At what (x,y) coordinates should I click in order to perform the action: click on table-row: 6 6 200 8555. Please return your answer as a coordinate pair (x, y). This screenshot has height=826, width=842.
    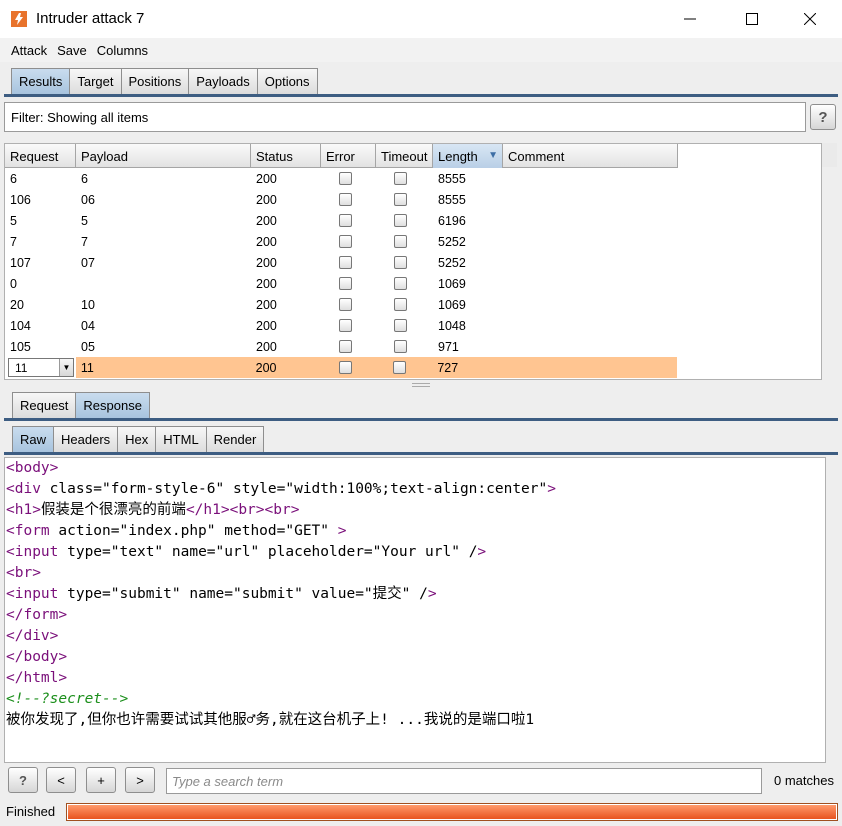
    Looking at the image, I should click on (254, 178).